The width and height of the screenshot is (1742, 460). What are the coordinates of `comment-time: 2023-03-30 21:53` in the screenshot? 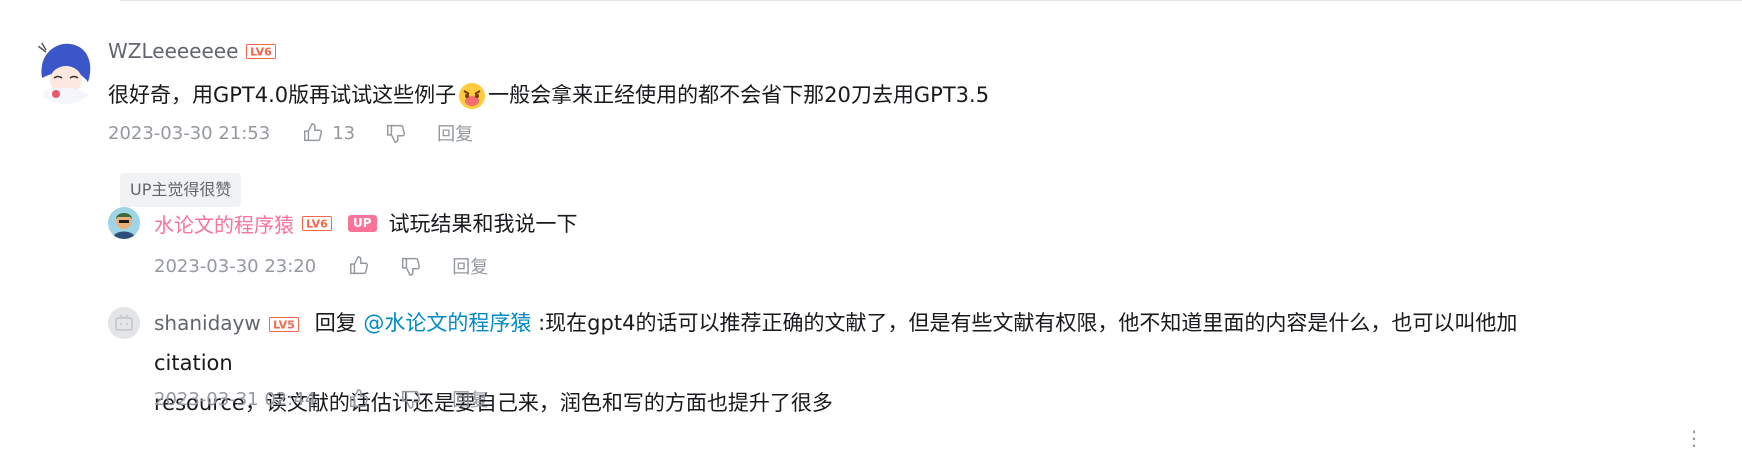 It's located at (189, 133).